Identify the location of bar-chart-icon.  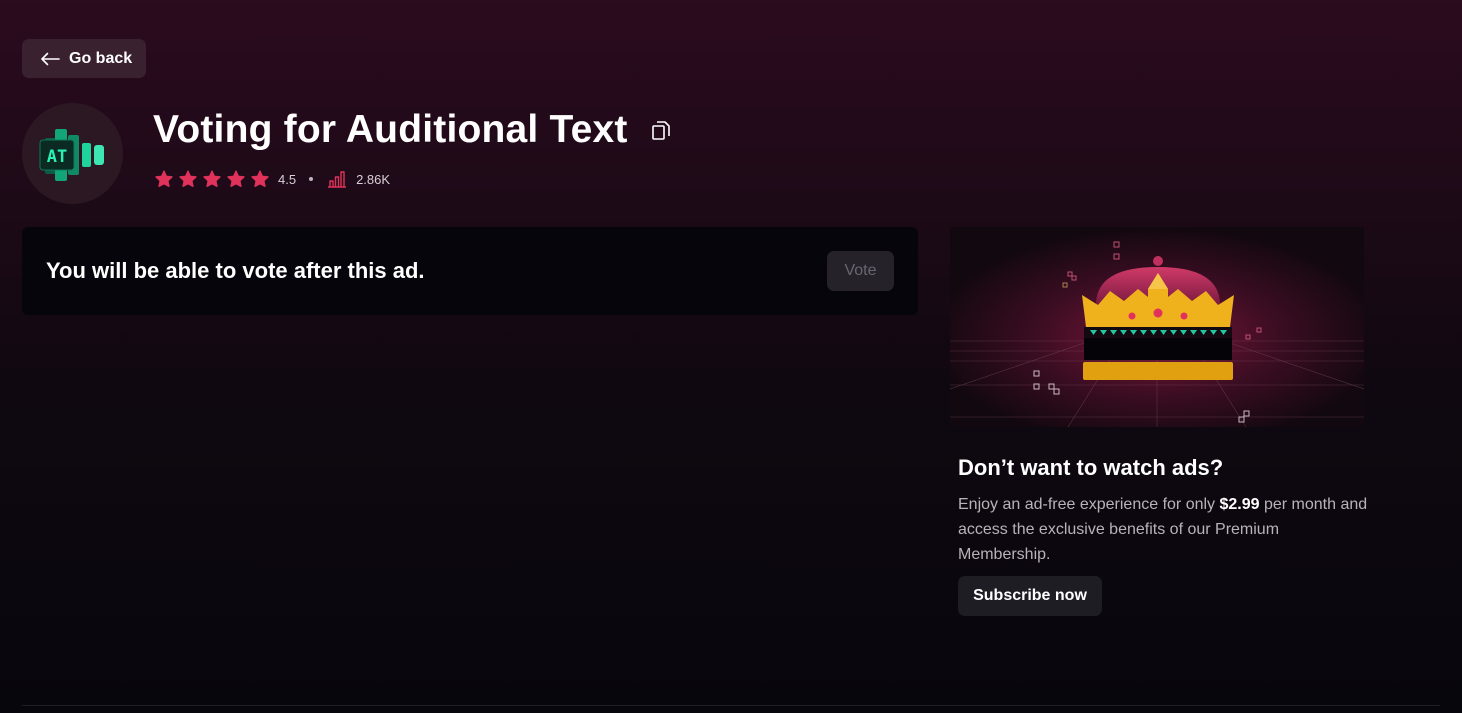
(337, 179).